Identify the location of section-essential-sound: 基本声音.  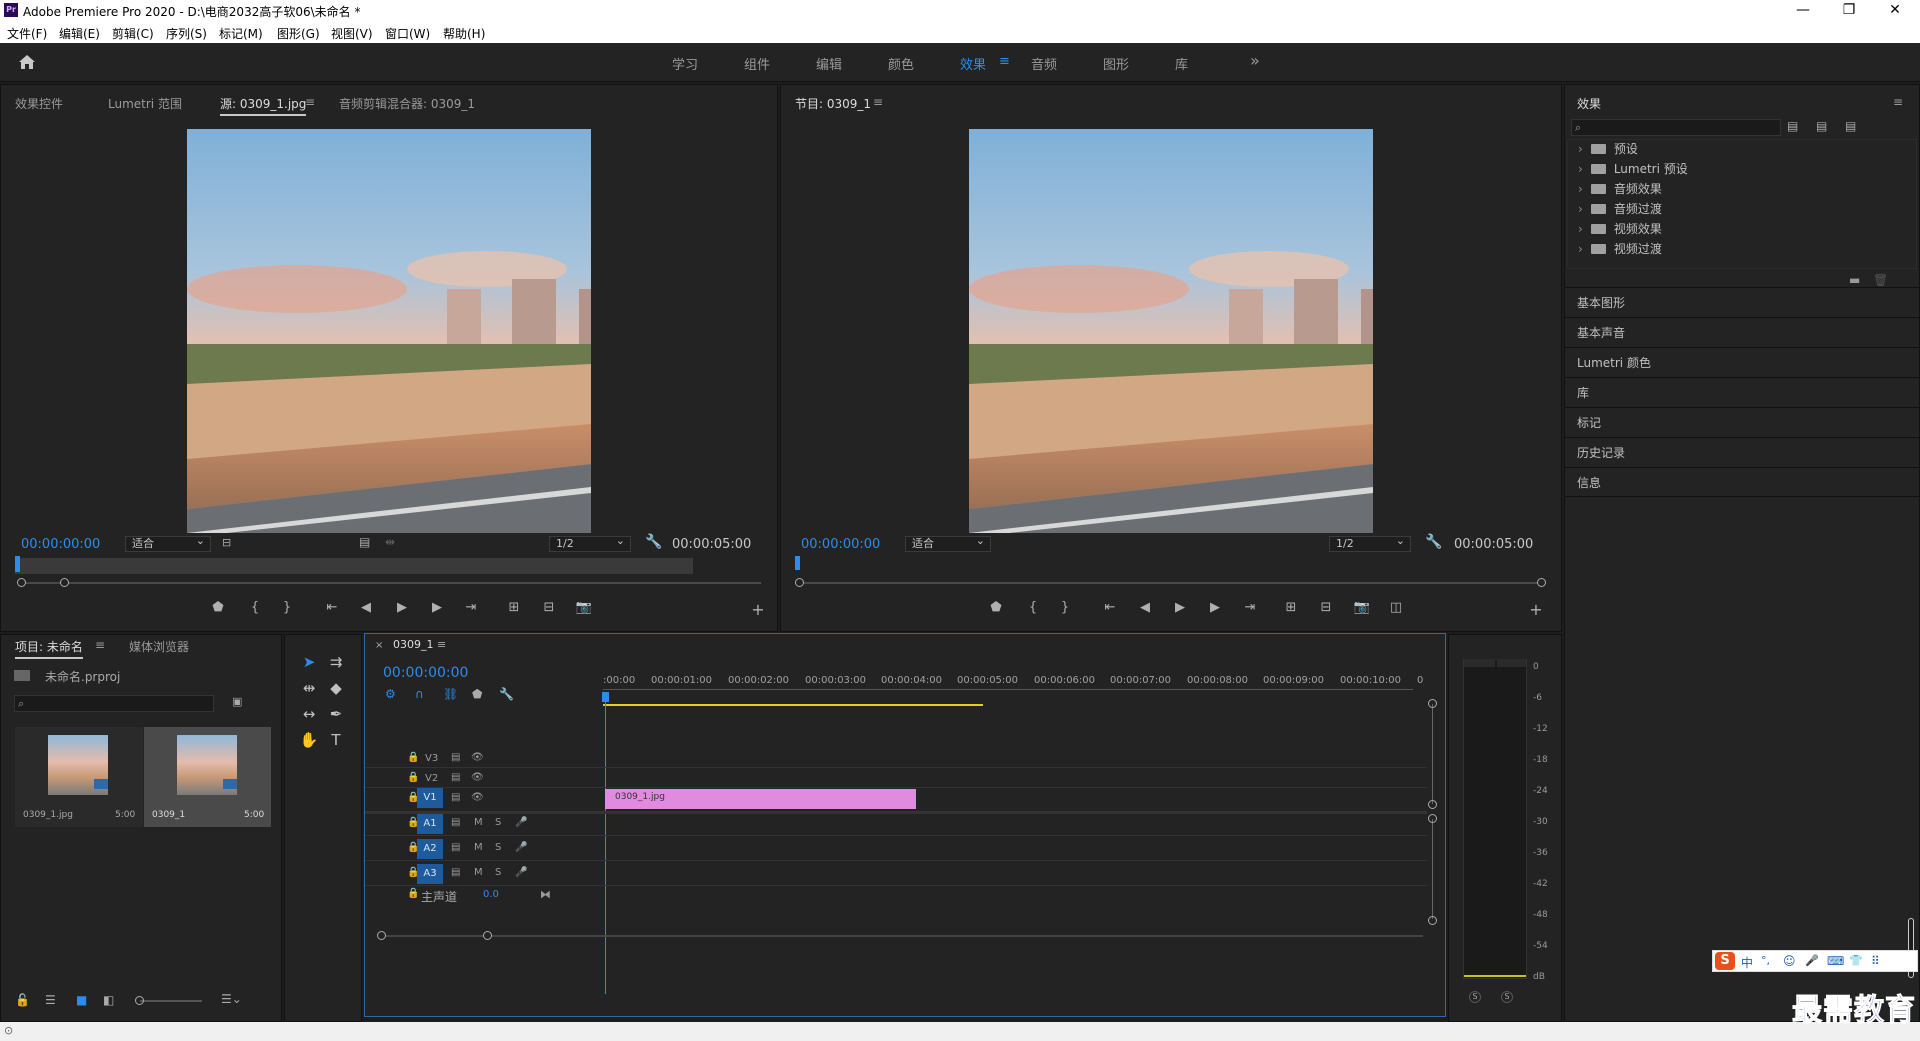
(1742, 332).